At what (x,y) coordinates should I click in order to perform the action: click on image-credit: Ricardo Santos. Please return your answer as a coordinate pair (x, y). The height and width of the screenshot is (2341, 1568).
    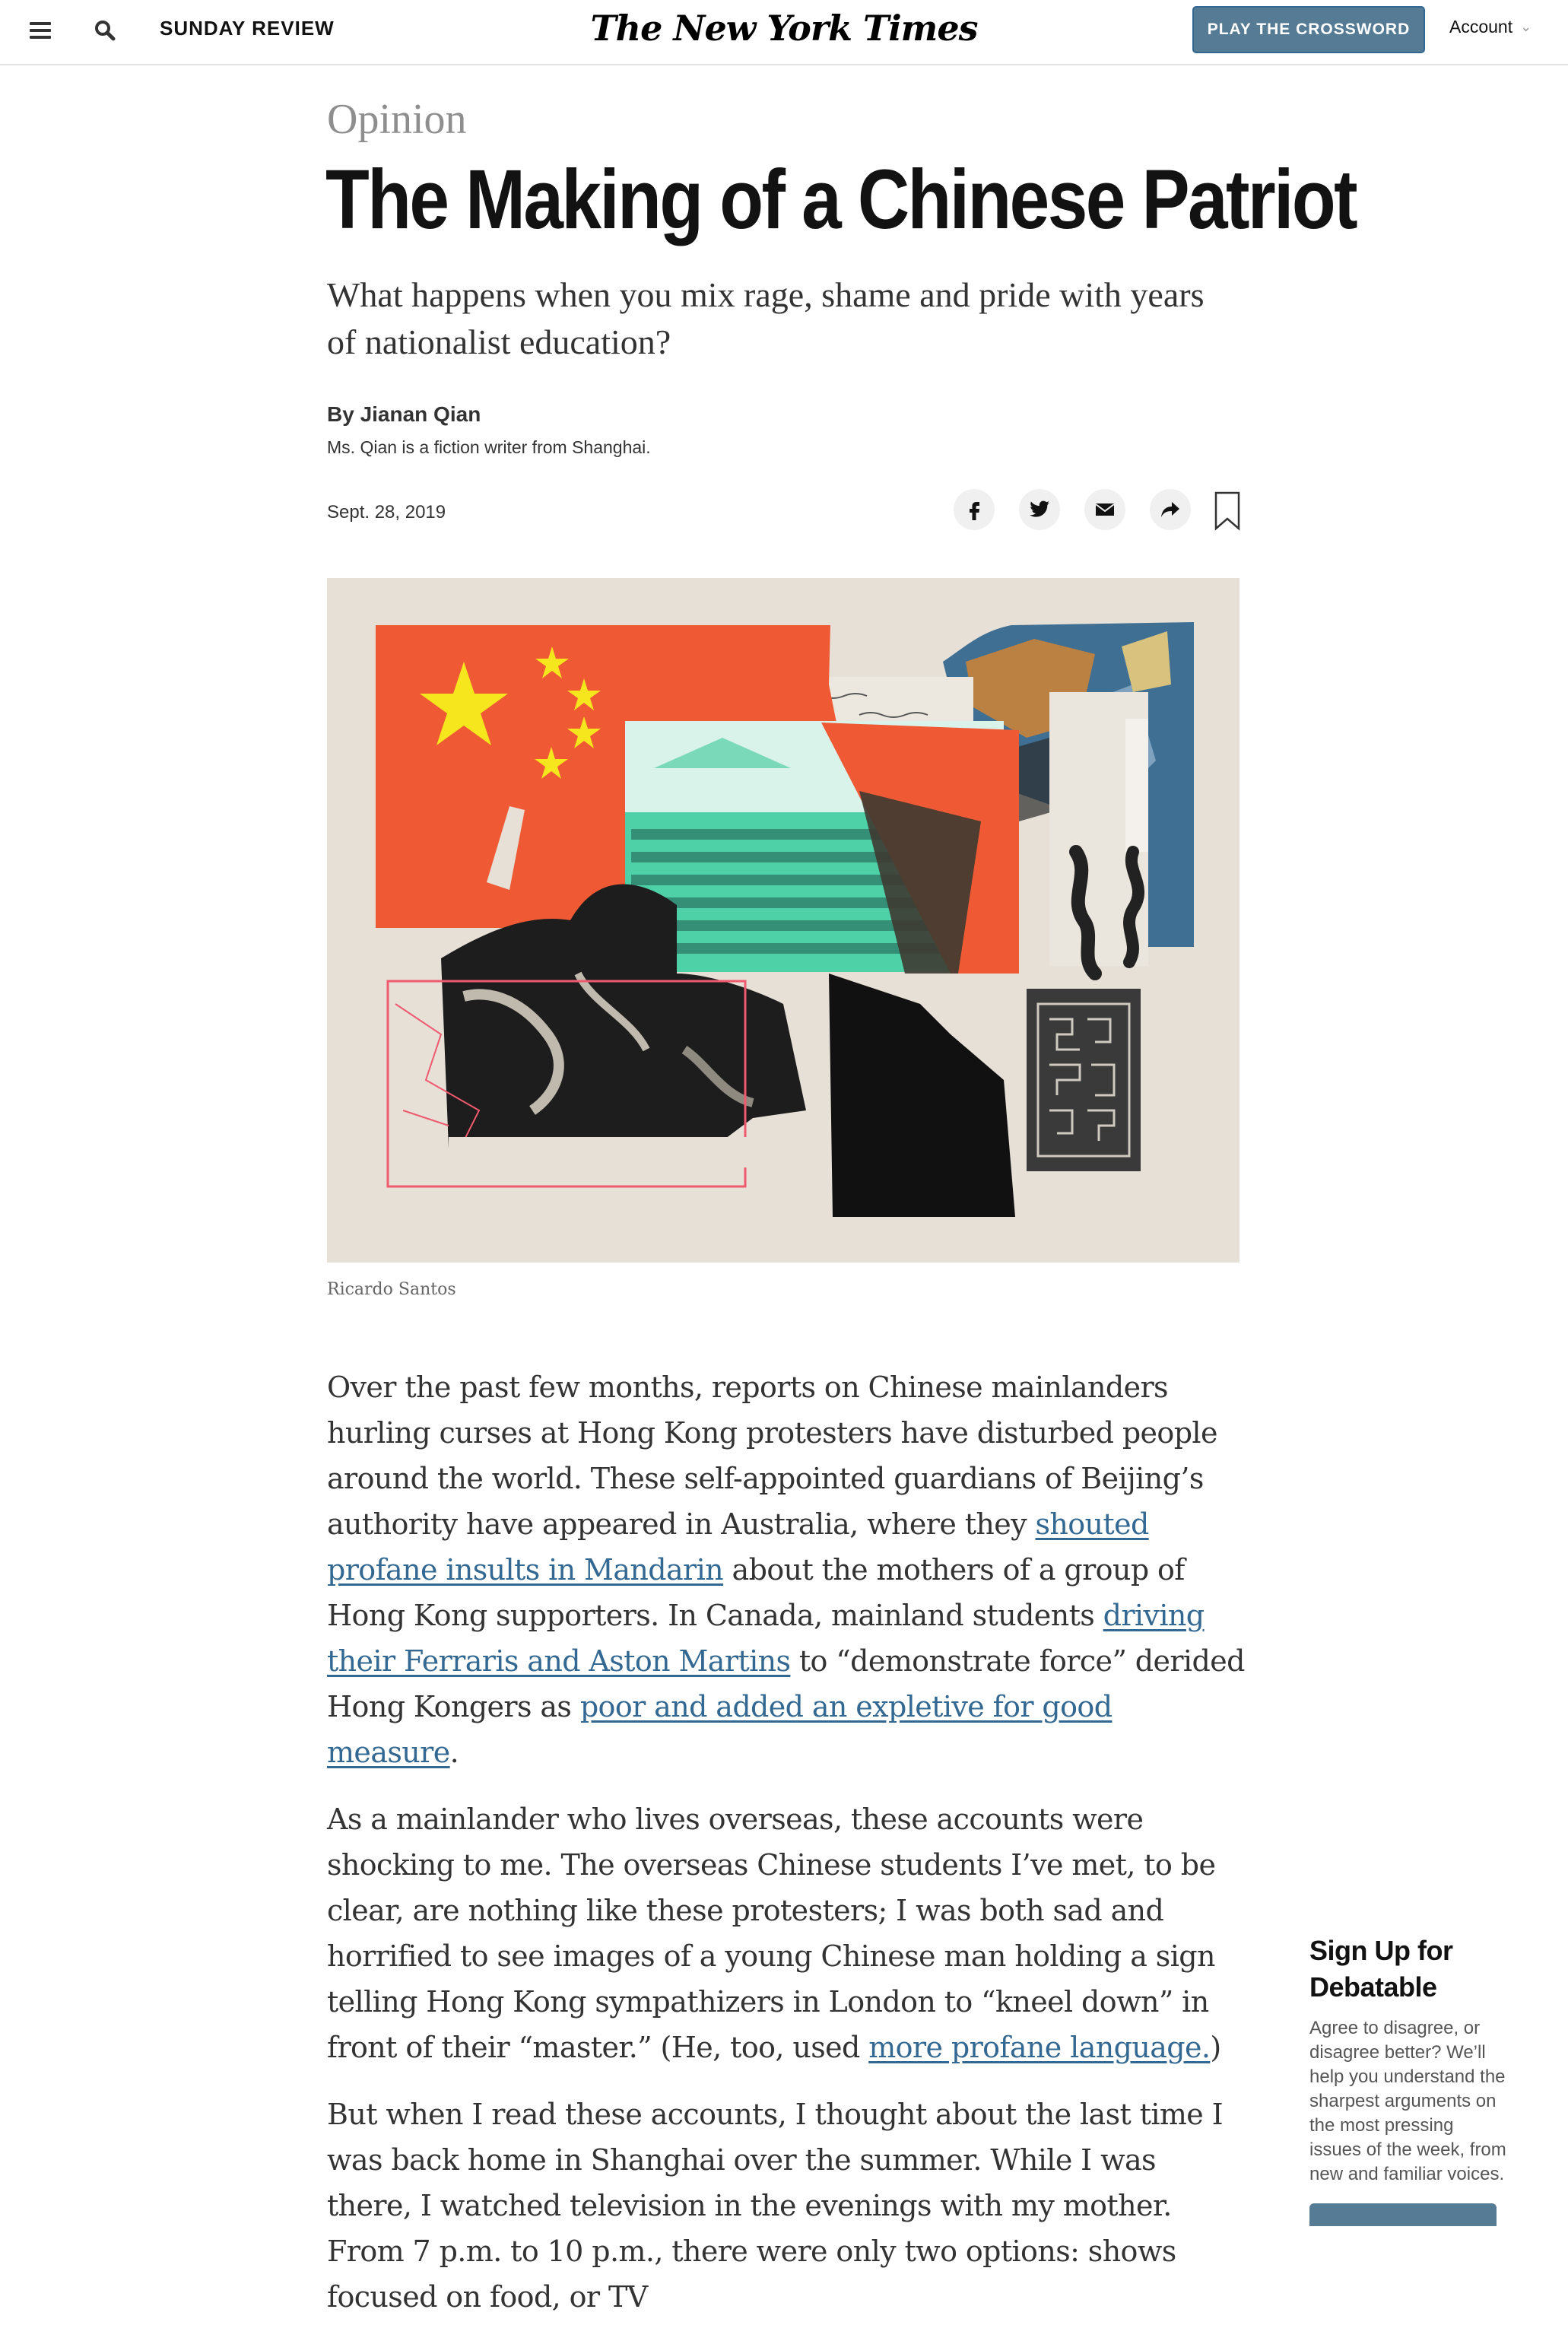
    Looking at the image, I should click on (391, 1290).